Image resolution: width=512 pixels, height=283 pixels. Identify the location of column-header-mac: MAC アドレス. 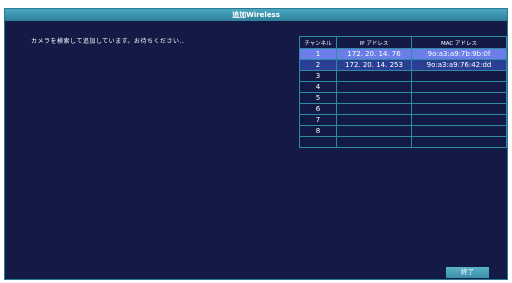
(459, 42).